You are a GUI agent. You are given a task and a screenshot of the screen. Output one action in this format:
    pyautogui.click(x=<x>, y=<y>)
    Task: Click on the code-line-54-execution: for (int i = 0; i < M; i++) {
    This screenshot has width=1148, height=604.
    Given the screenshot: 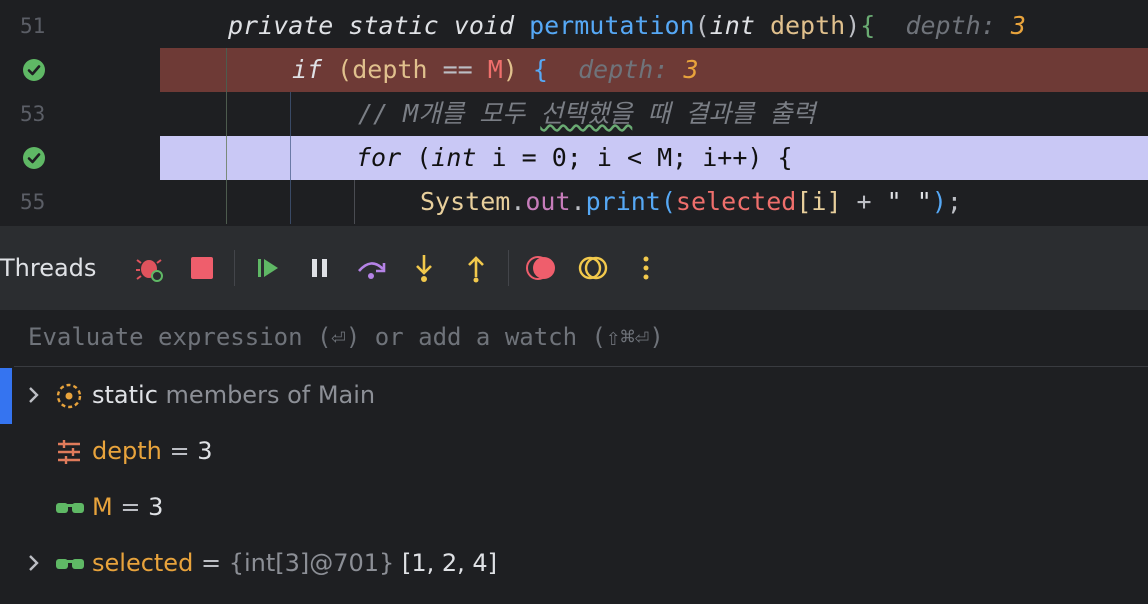 What is the action you would take?
    pyautogui.click(x=654, y=158)
    